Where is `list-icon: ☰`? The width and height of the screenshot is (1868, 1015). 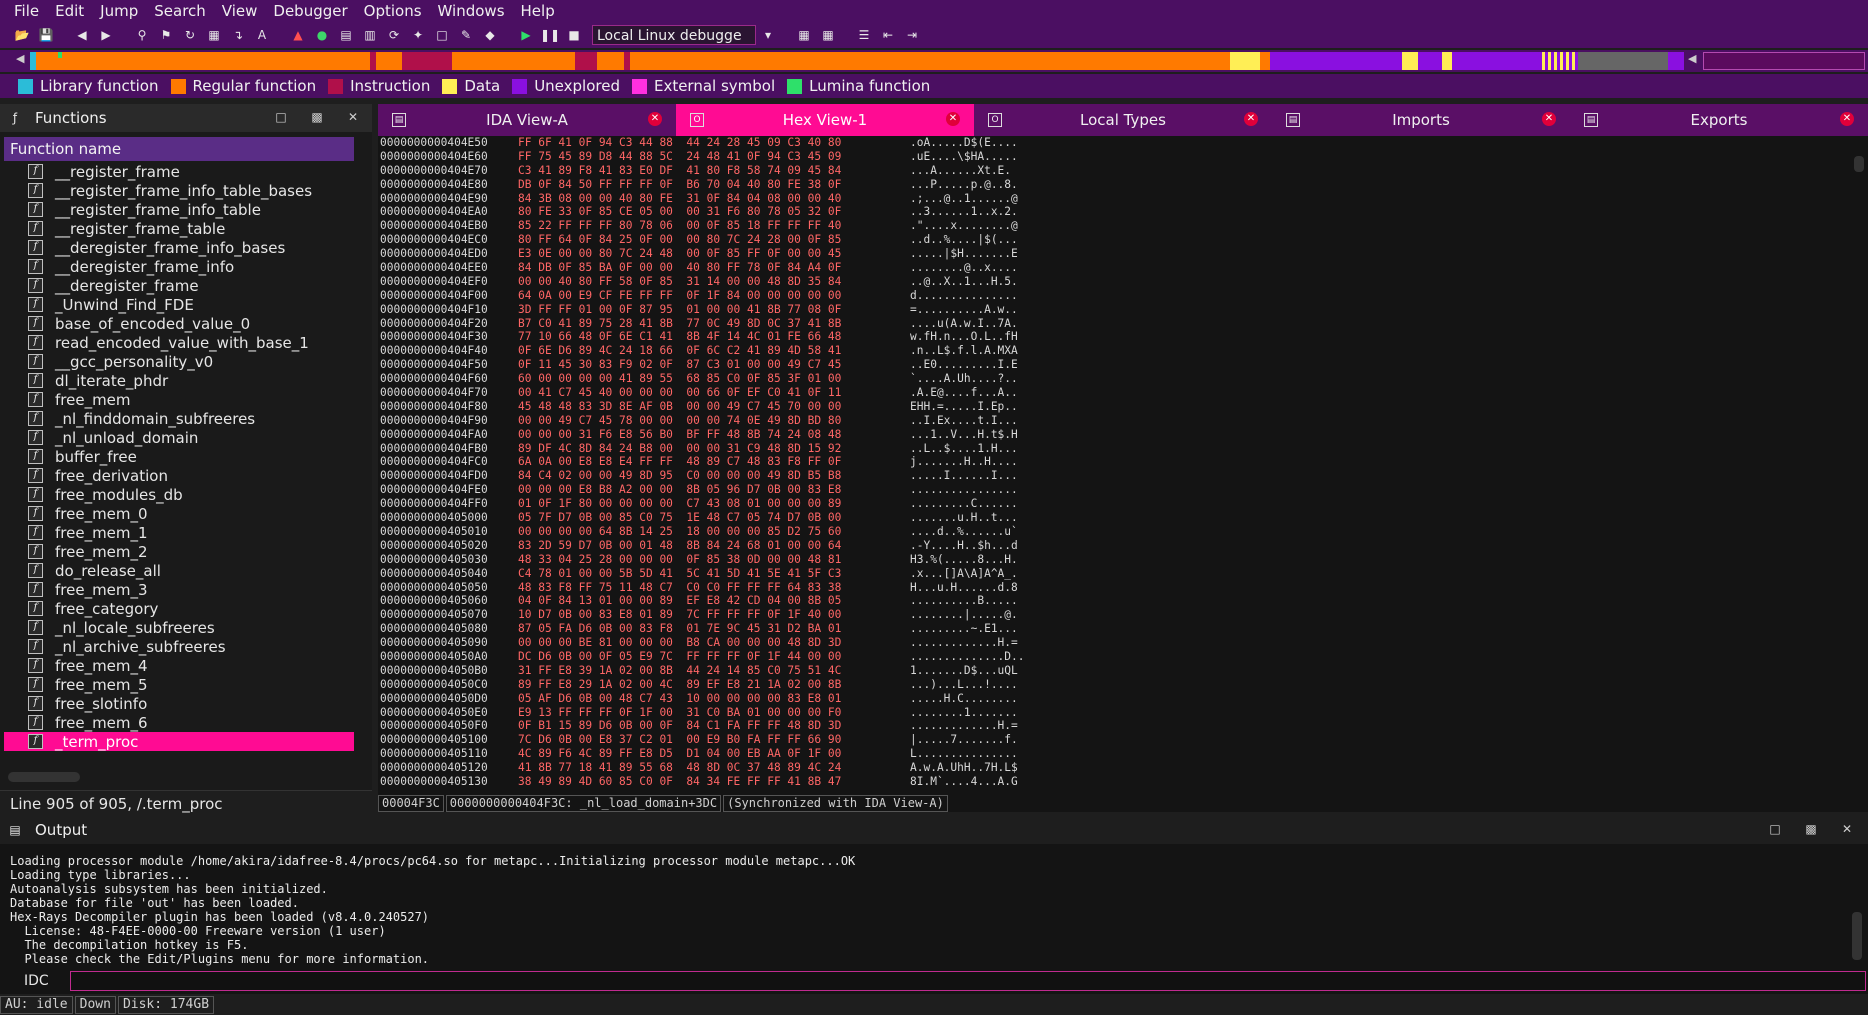
list-icon: ☰ is located at coordinates (864, 35).